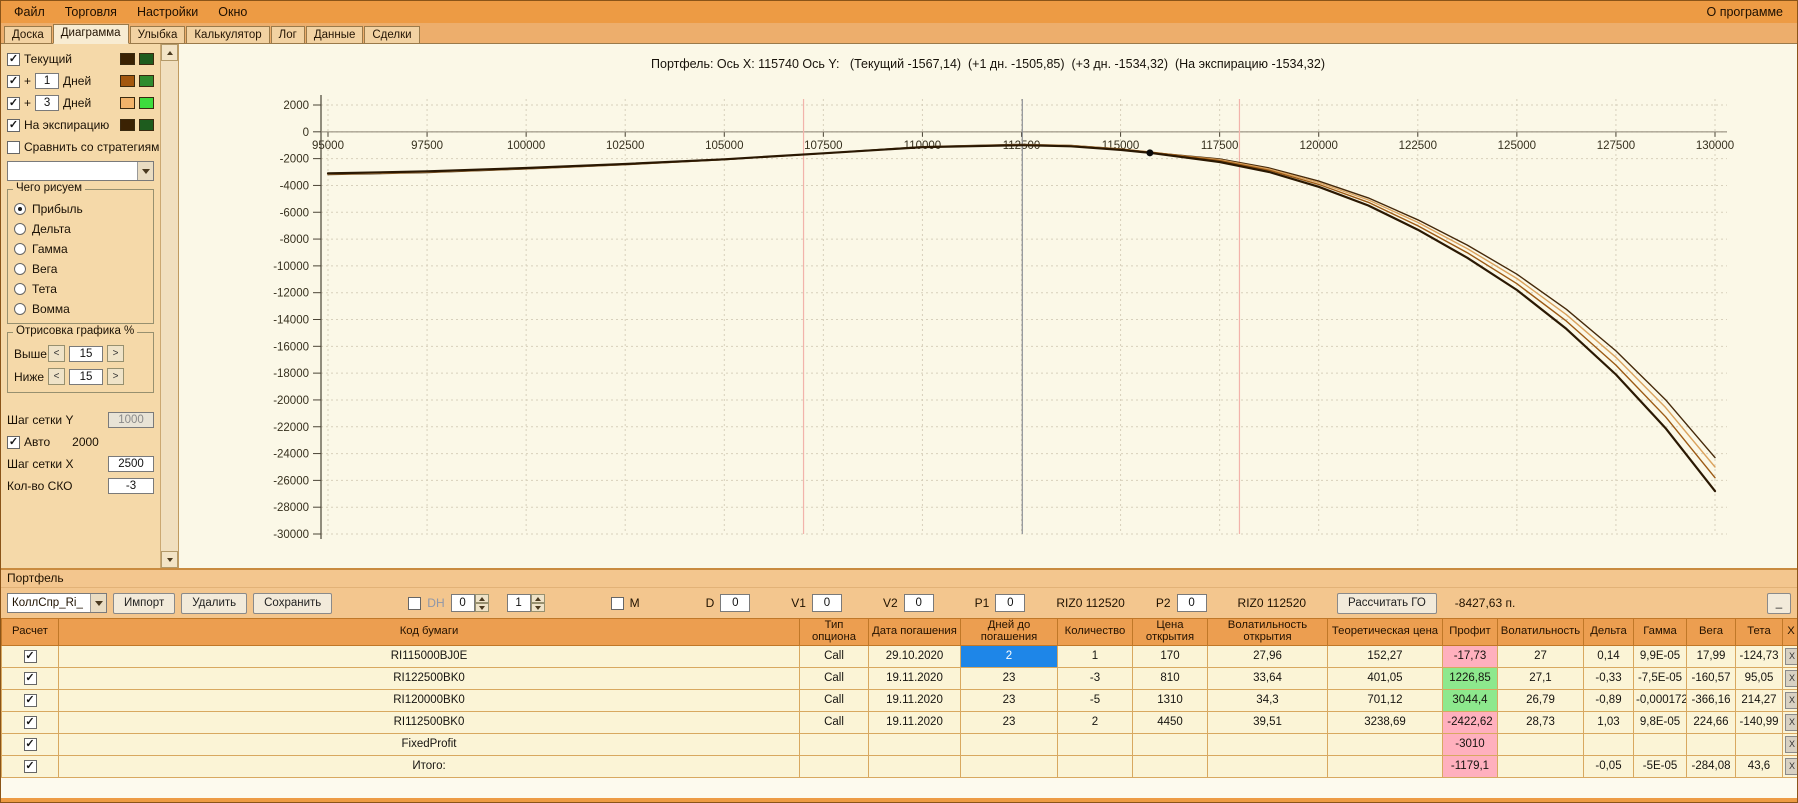 This screenshot has width=1798, height=803. What do you see at coordinates (80, 289) in the screenshot?
I see `draw-option-5: Тета` at bounding box center [80, 289].